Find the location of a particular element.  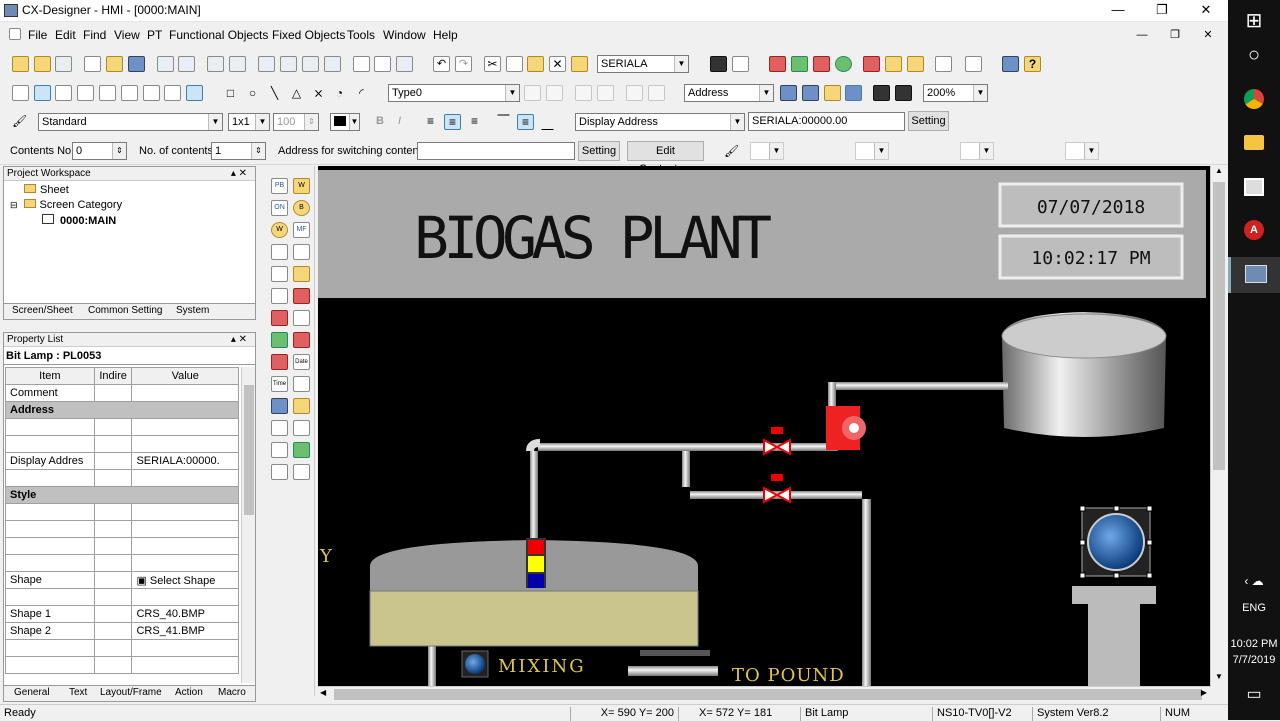

document-icon is located at coordinates (279, 450).